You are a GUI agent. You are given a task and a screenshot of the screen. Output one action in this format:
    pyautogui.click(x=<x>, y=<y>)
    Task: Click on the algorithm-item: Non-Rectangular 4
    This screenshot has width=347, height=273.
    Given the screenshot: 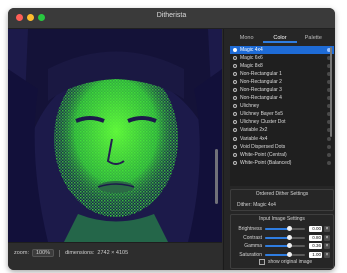 What is the action you would take?
    pyautogui.click(x=282, y=98)
    